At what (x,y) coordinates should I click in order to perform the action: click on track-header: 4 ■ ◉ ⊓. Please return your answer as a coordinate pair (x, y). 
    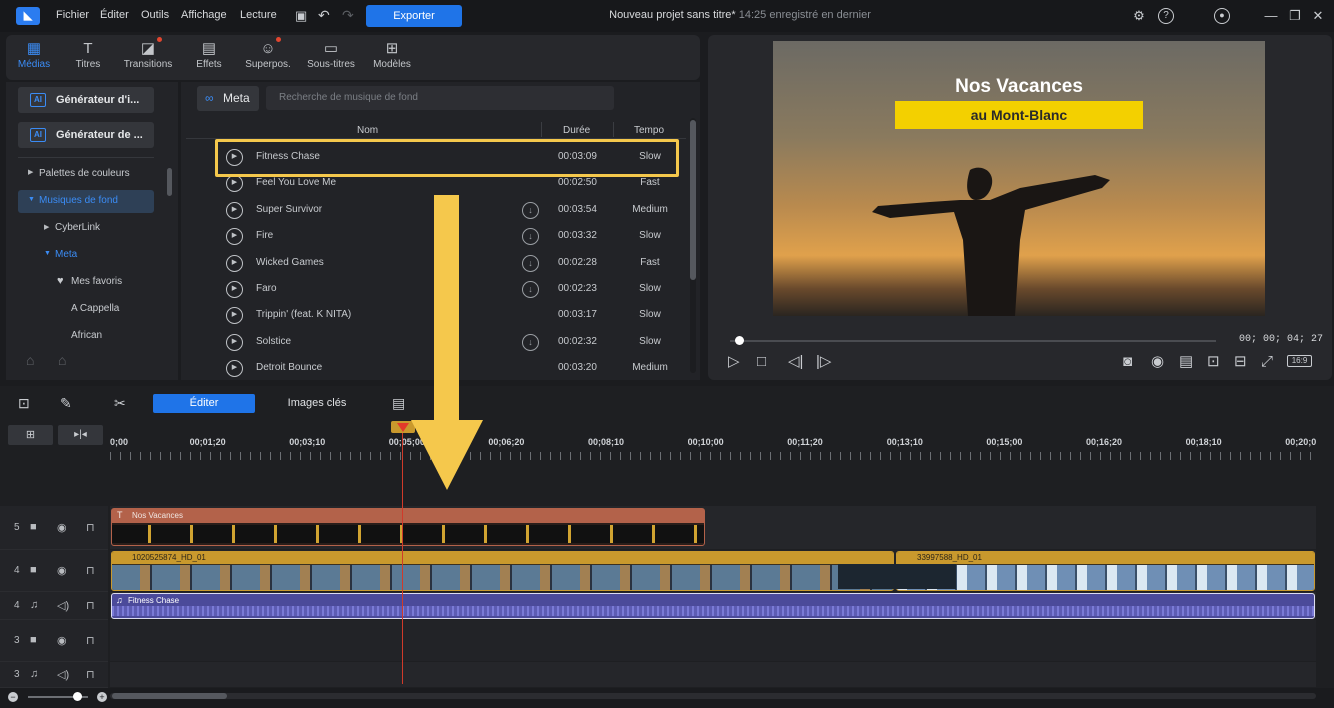
    Looking at the image, I should click on (54, 571).